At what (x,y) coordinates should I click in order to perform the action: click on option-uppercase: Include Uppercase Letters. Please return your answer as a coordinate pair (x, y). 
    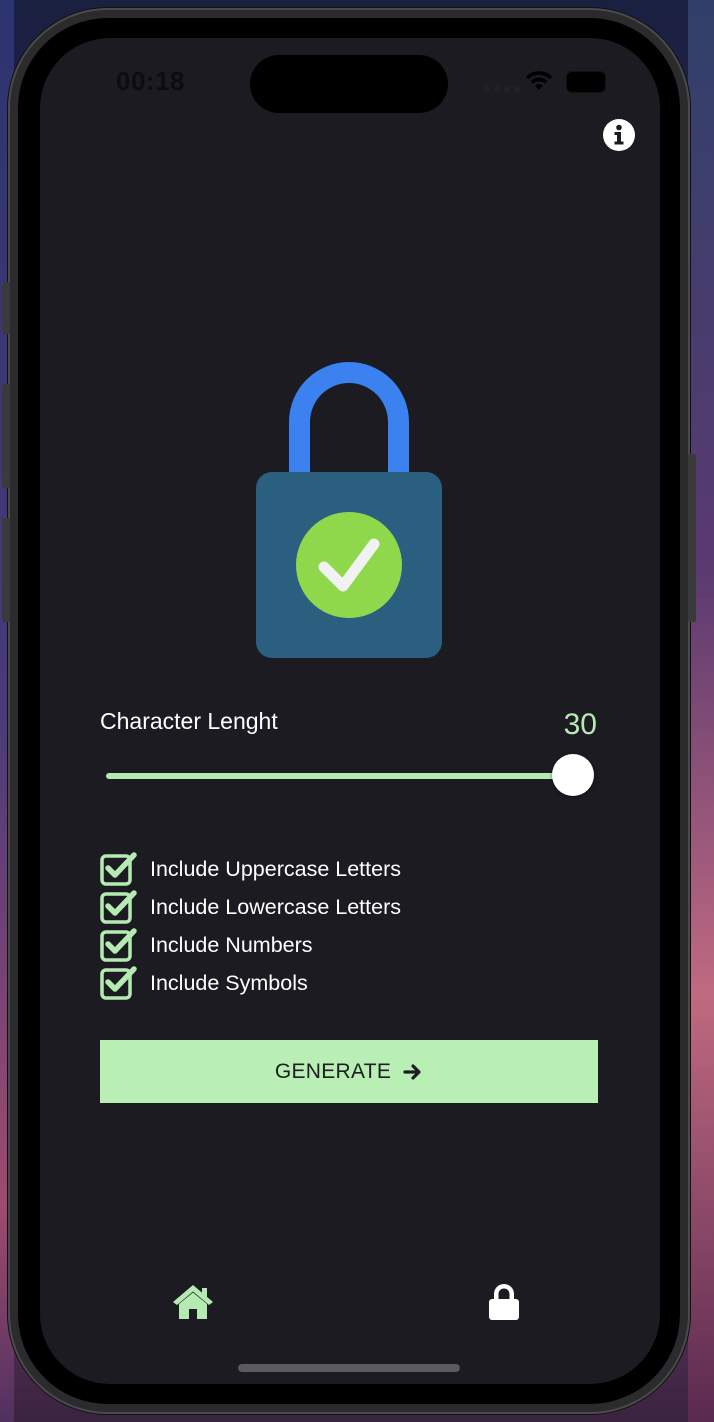
    Looking at the image, I should click on (250, 869).